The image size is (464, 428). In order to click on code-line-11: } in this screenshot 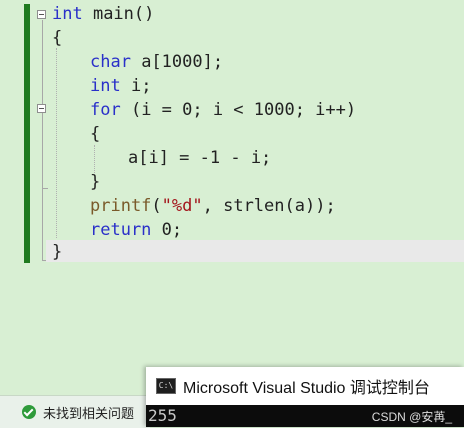, I will do `click(57, 252)`.